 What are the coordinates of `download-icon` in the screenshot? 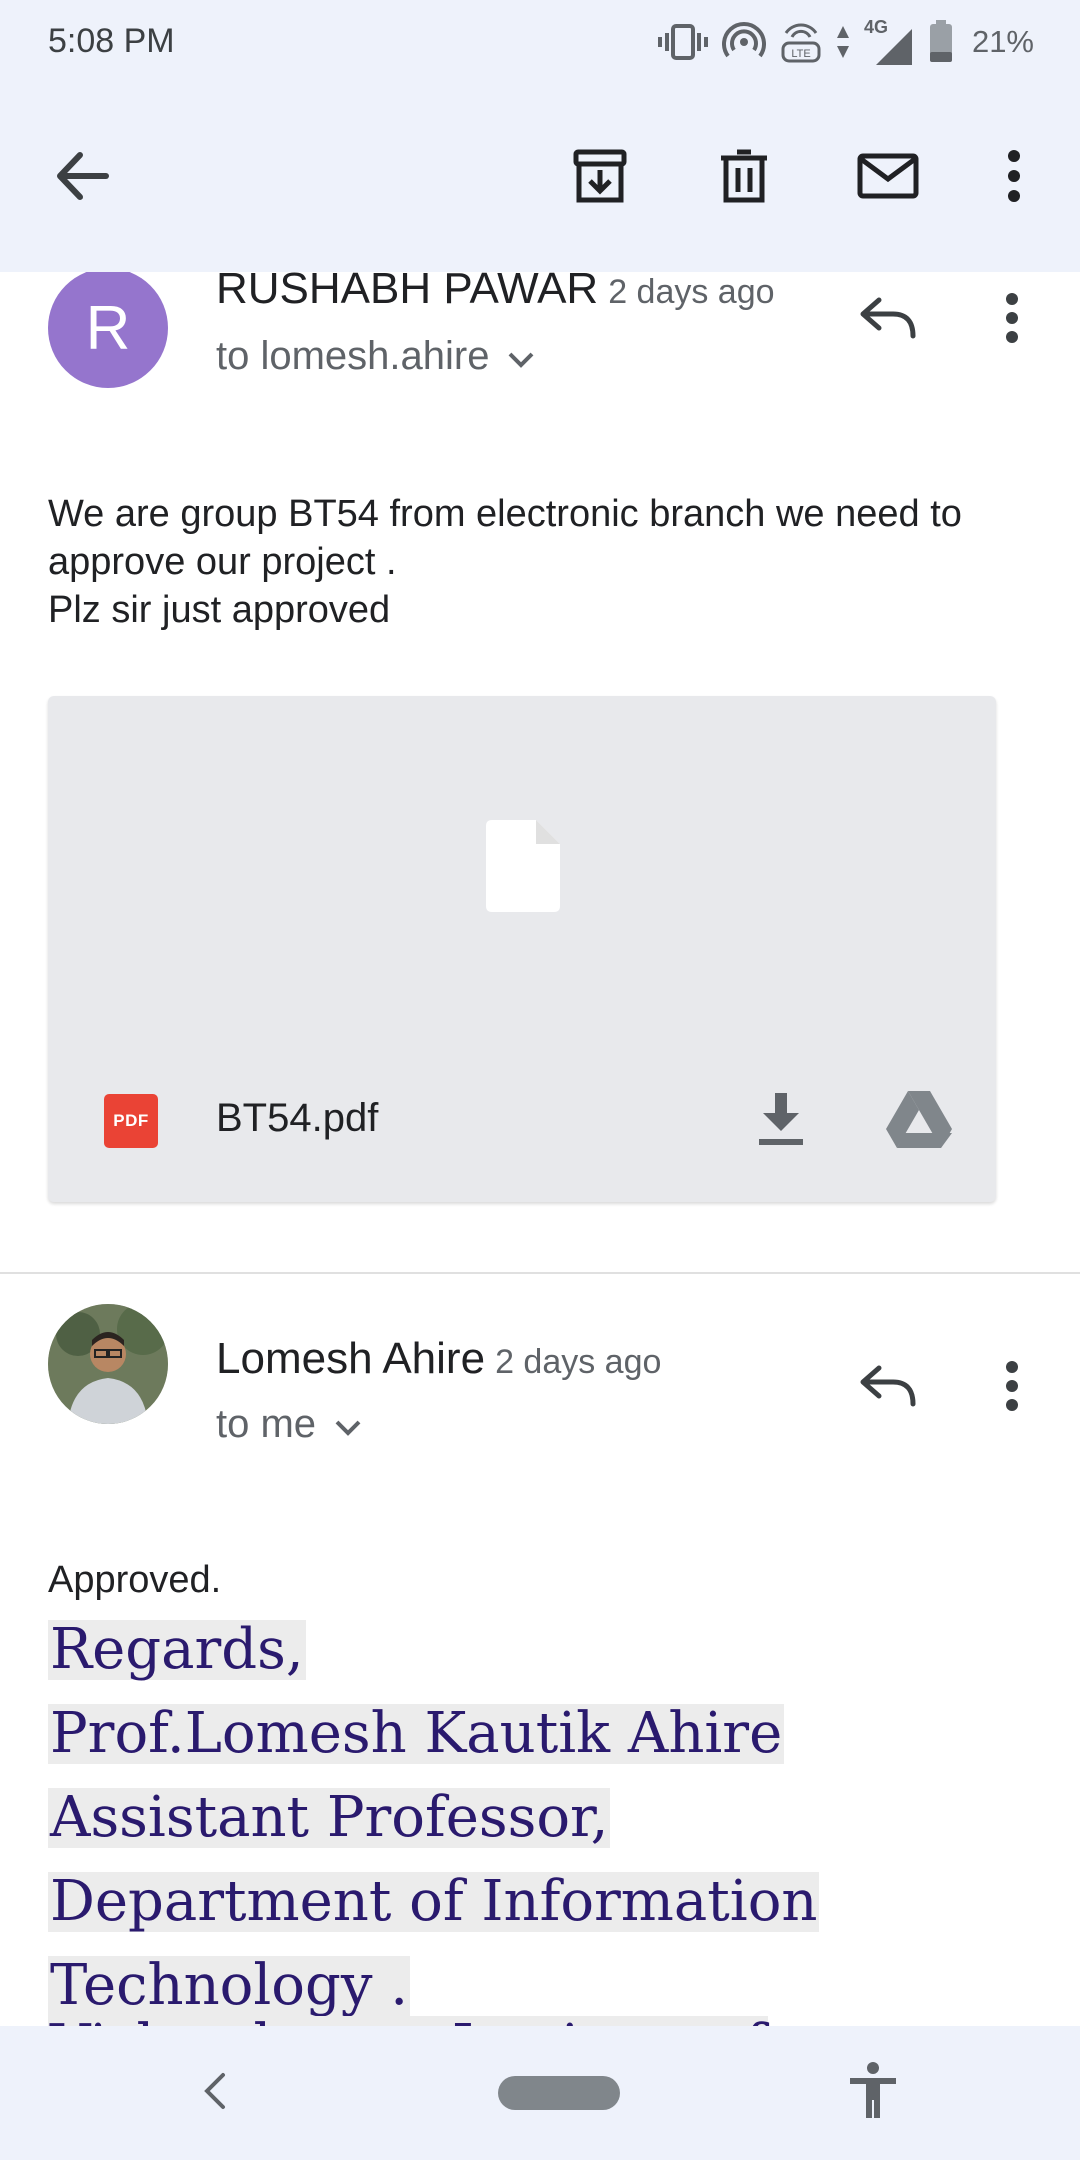 It's located at (781, 1122).